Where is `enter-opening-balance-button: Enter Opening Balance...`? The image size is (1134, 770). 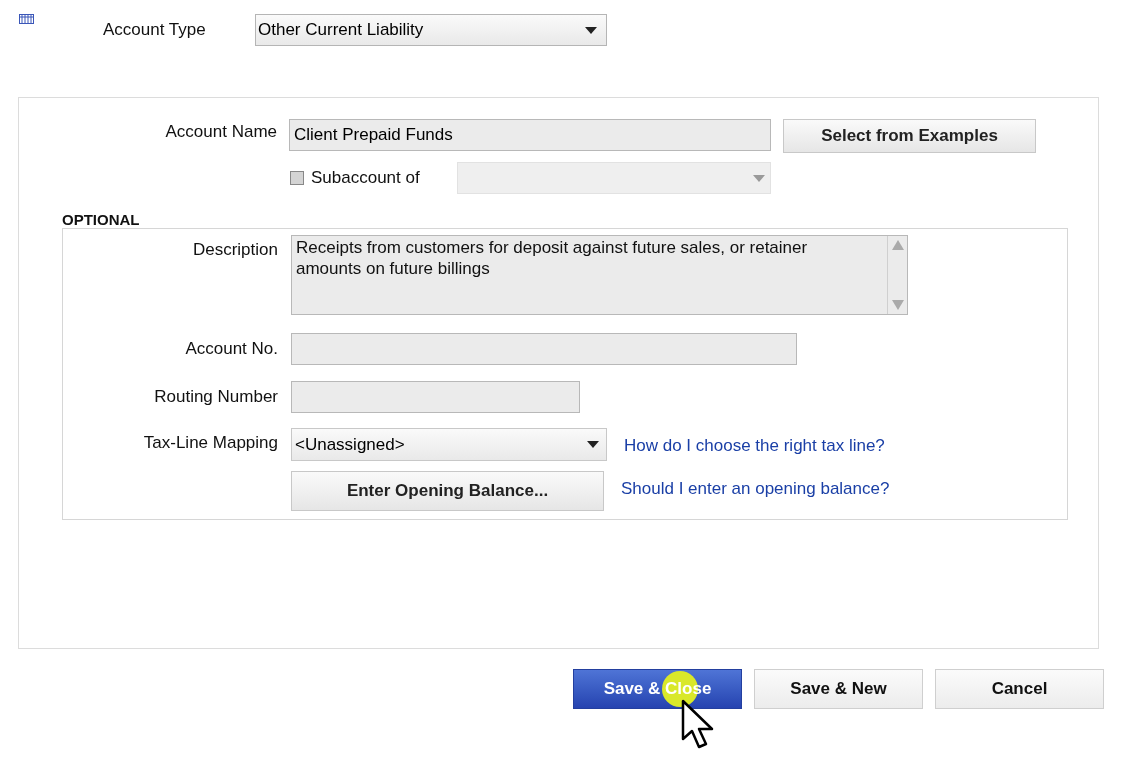 enter-opening-balance-button: Enter Opening Balance... is located at coordinates (447, 491).